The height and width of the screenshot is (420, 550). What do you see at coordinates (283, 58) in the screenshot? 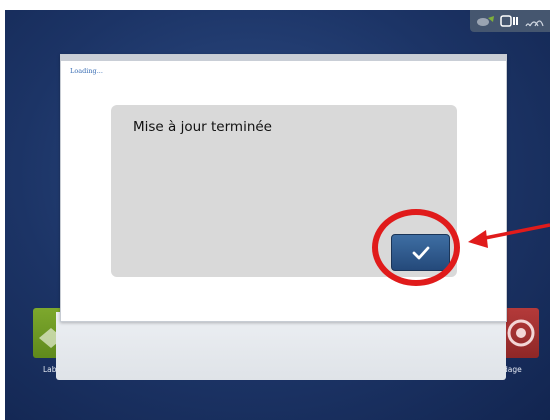
I see `dialog-header-strip` at bounding box center [283, 58].